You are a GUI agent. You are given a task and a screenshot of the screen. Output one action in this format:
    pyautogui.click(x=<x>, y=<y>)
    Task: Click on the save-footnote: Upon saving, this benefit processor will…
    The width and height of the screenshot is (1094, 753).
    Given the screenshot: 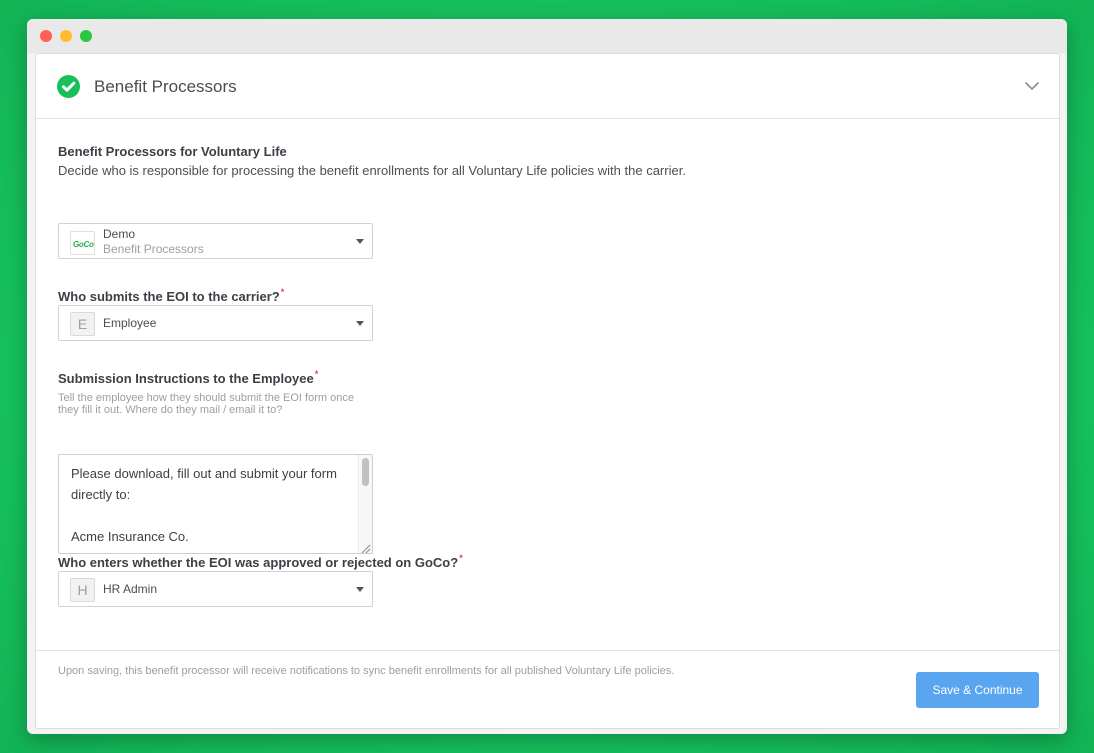 What is the action you would take?
    pyautogui.click(x=366, y=671)
    